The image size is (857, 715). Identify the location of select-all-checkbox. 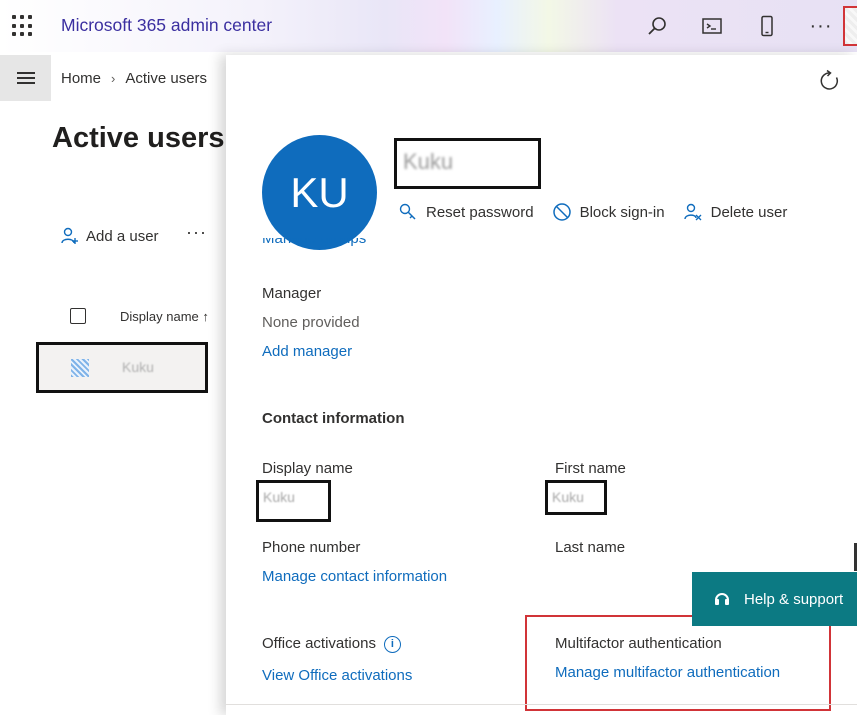
(78, 316).